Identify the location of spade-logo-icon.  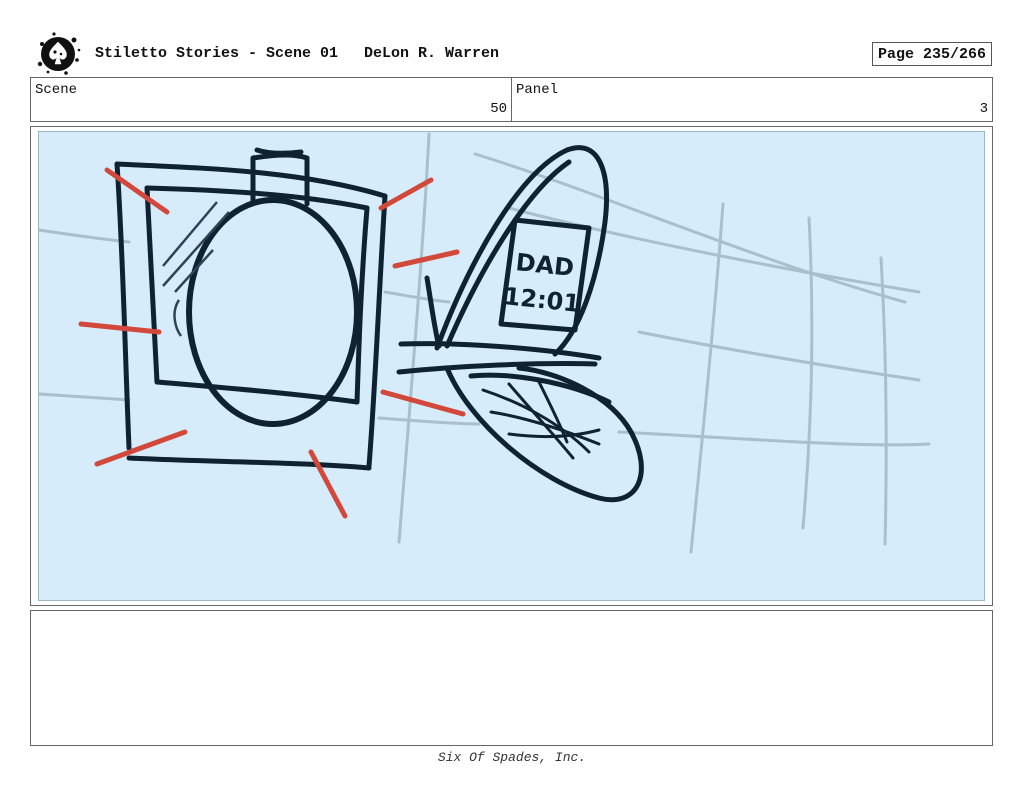
(59, 53).